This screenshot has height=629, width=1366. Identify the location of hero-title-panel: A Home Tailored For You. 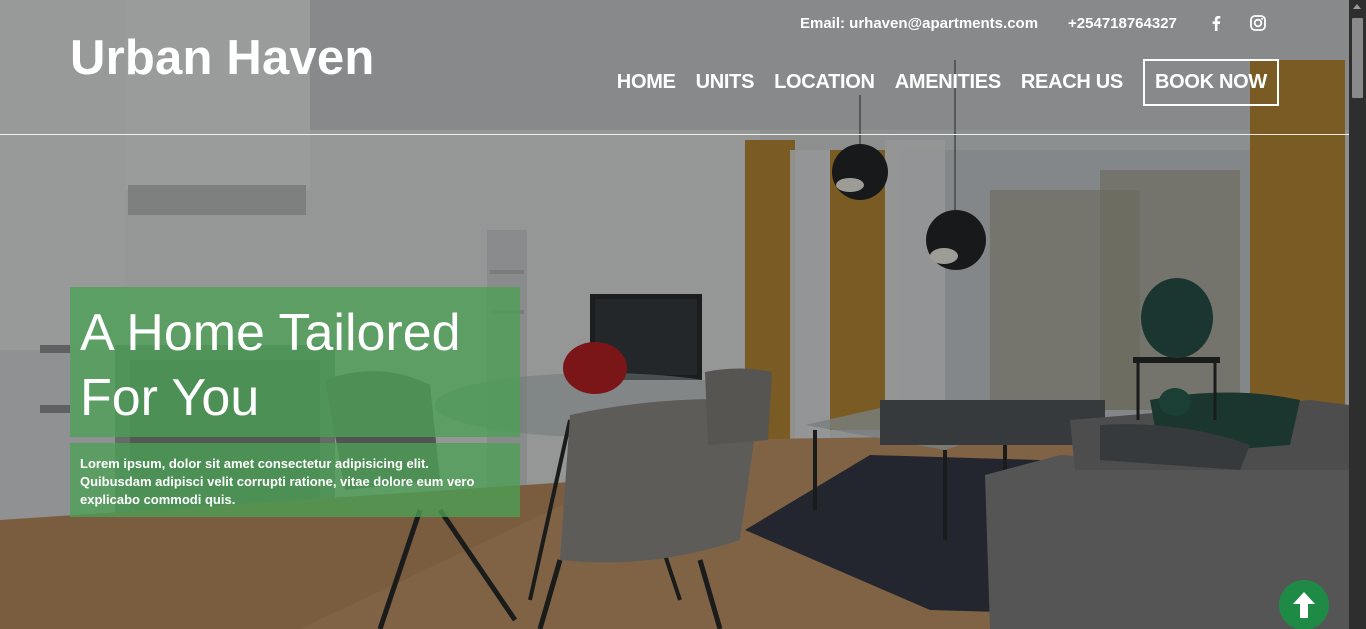
(295, 362).